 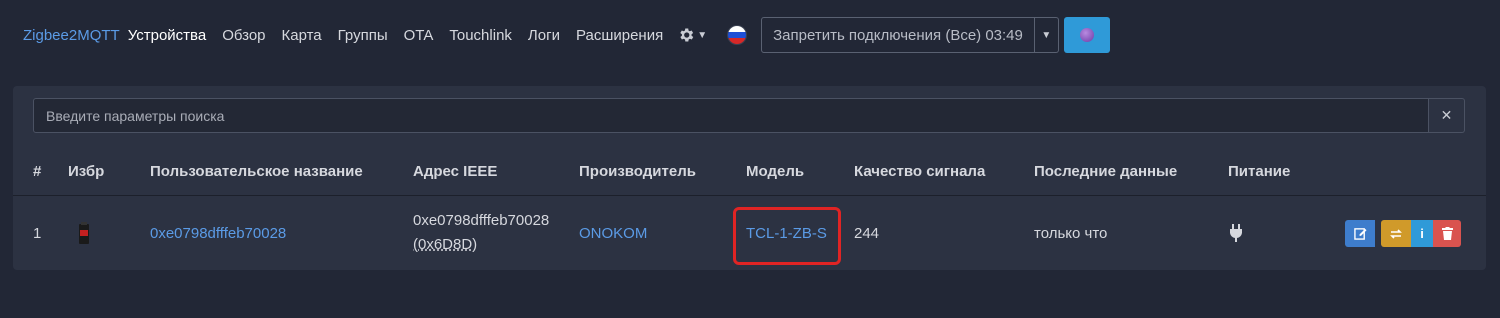 I want to click on nav-devices: Устройства, so click(x=167, y=35).